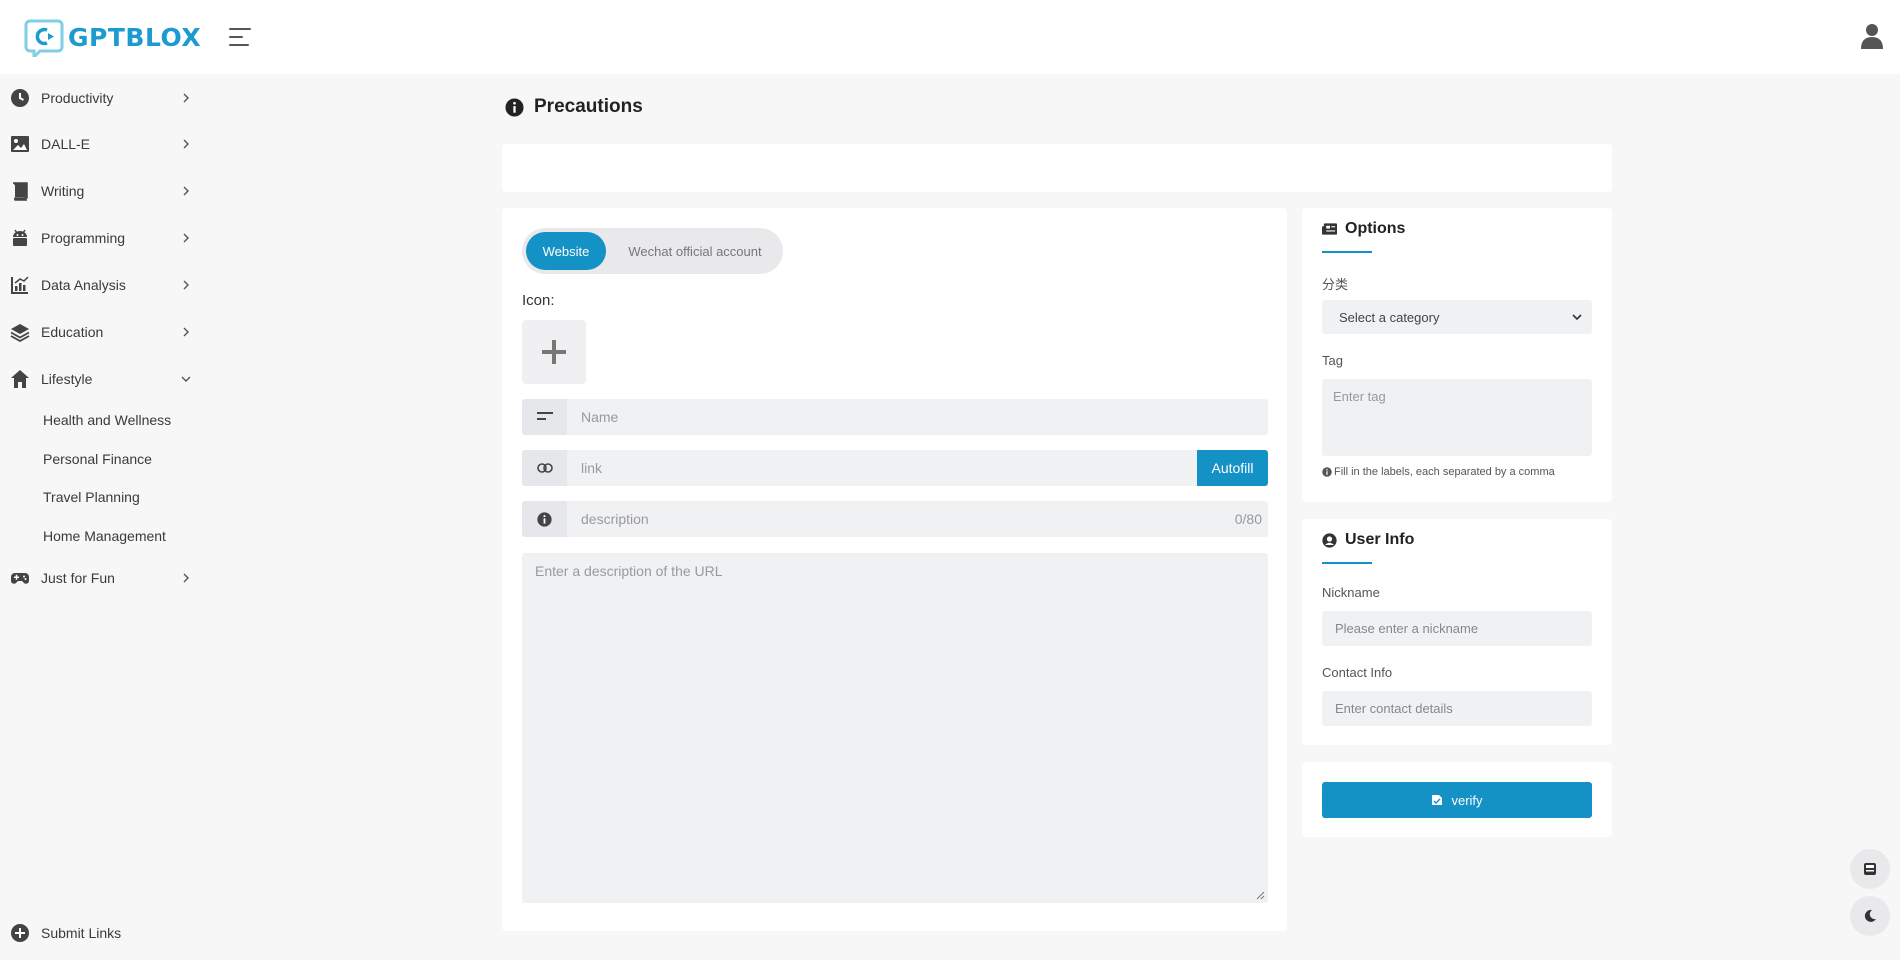  What do you see at coordinates (1437, 800) in the screenshot?
I see `shield-check-icon` at bounding box center [1437, 800].